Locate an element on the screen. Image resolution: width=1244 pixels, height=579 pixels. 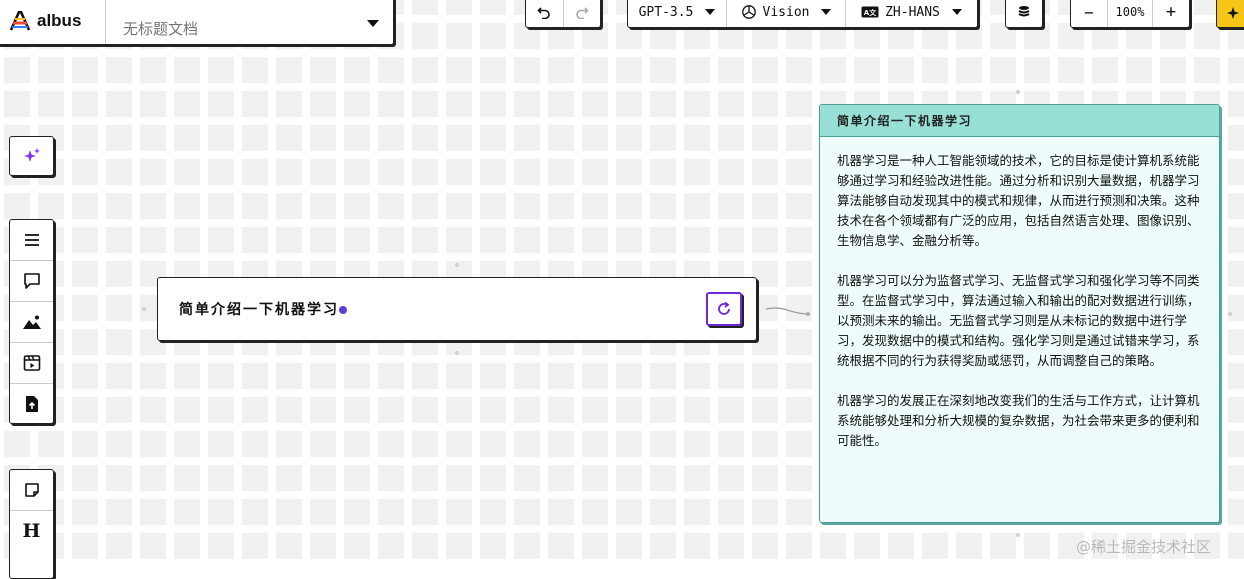
image-icon is located at coordinates (31, 322).